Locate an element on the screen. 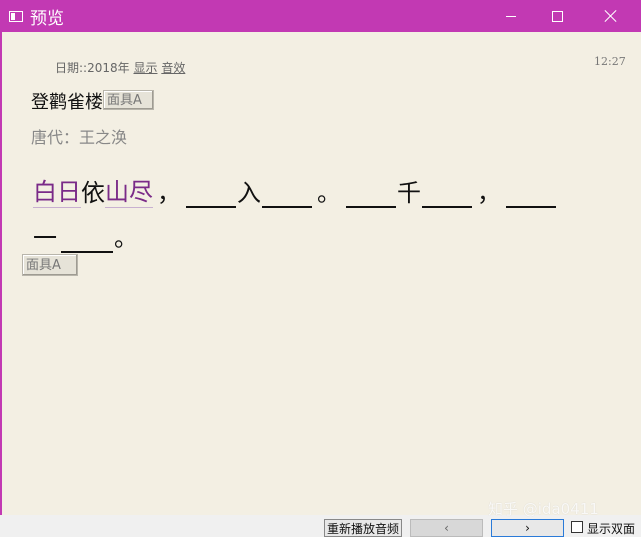  previous-button: ‹ is located at coordinates (446, 528).